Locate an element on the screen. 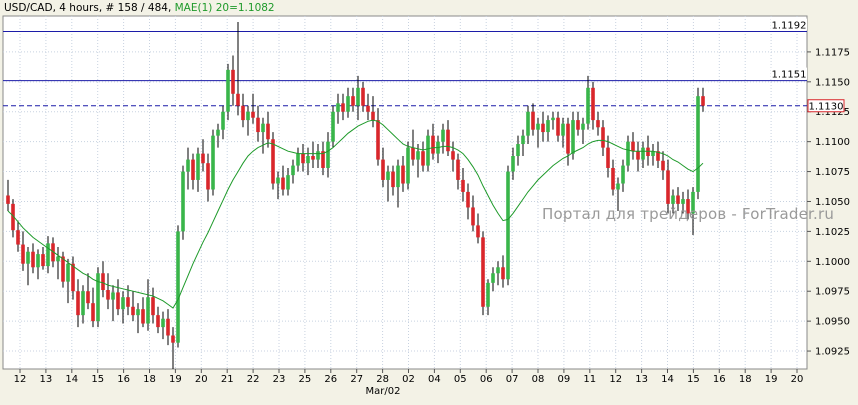  y-tick-label: 1.0975 is located at coordinates (832, 292).